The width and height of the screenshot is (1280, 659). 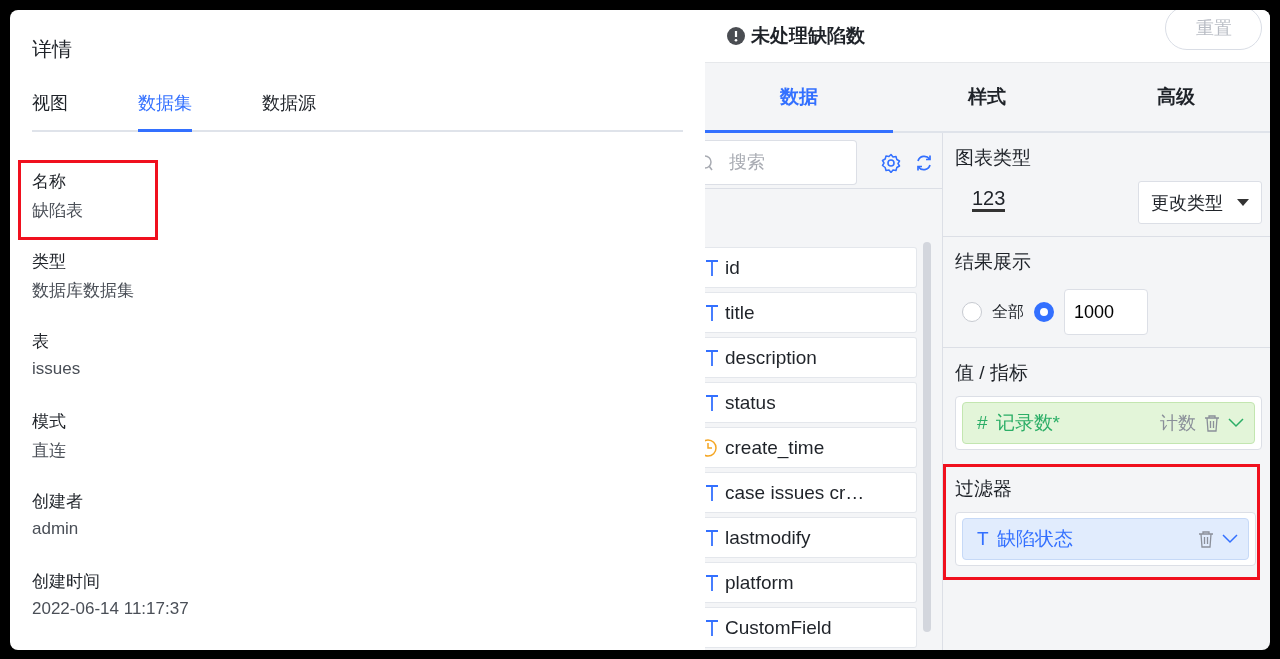 I want to click on refresh-icon, so click(x=924, y=162).